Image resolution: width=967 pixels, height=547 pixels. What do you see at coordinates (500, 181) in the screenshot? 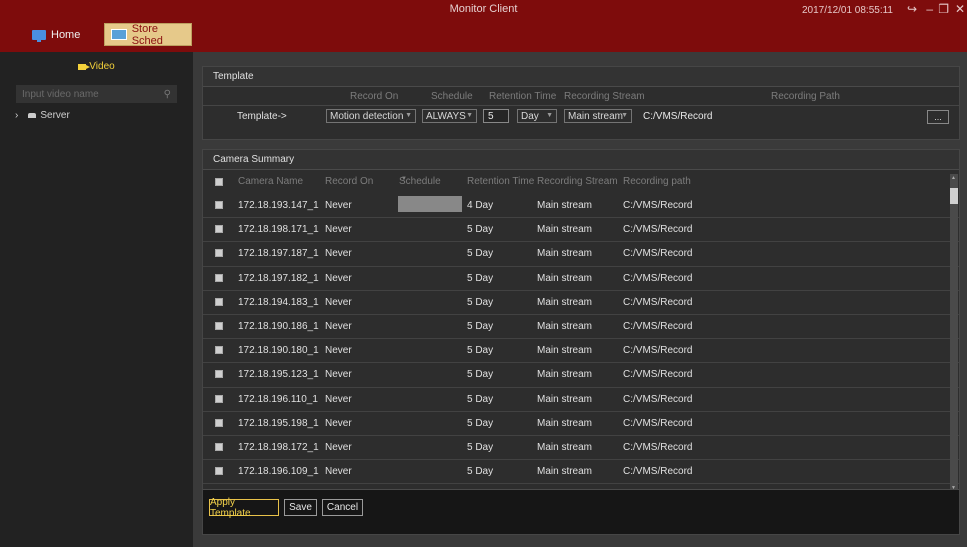
I see `col-retention: Retention Time` at bounding box center [500, 181].